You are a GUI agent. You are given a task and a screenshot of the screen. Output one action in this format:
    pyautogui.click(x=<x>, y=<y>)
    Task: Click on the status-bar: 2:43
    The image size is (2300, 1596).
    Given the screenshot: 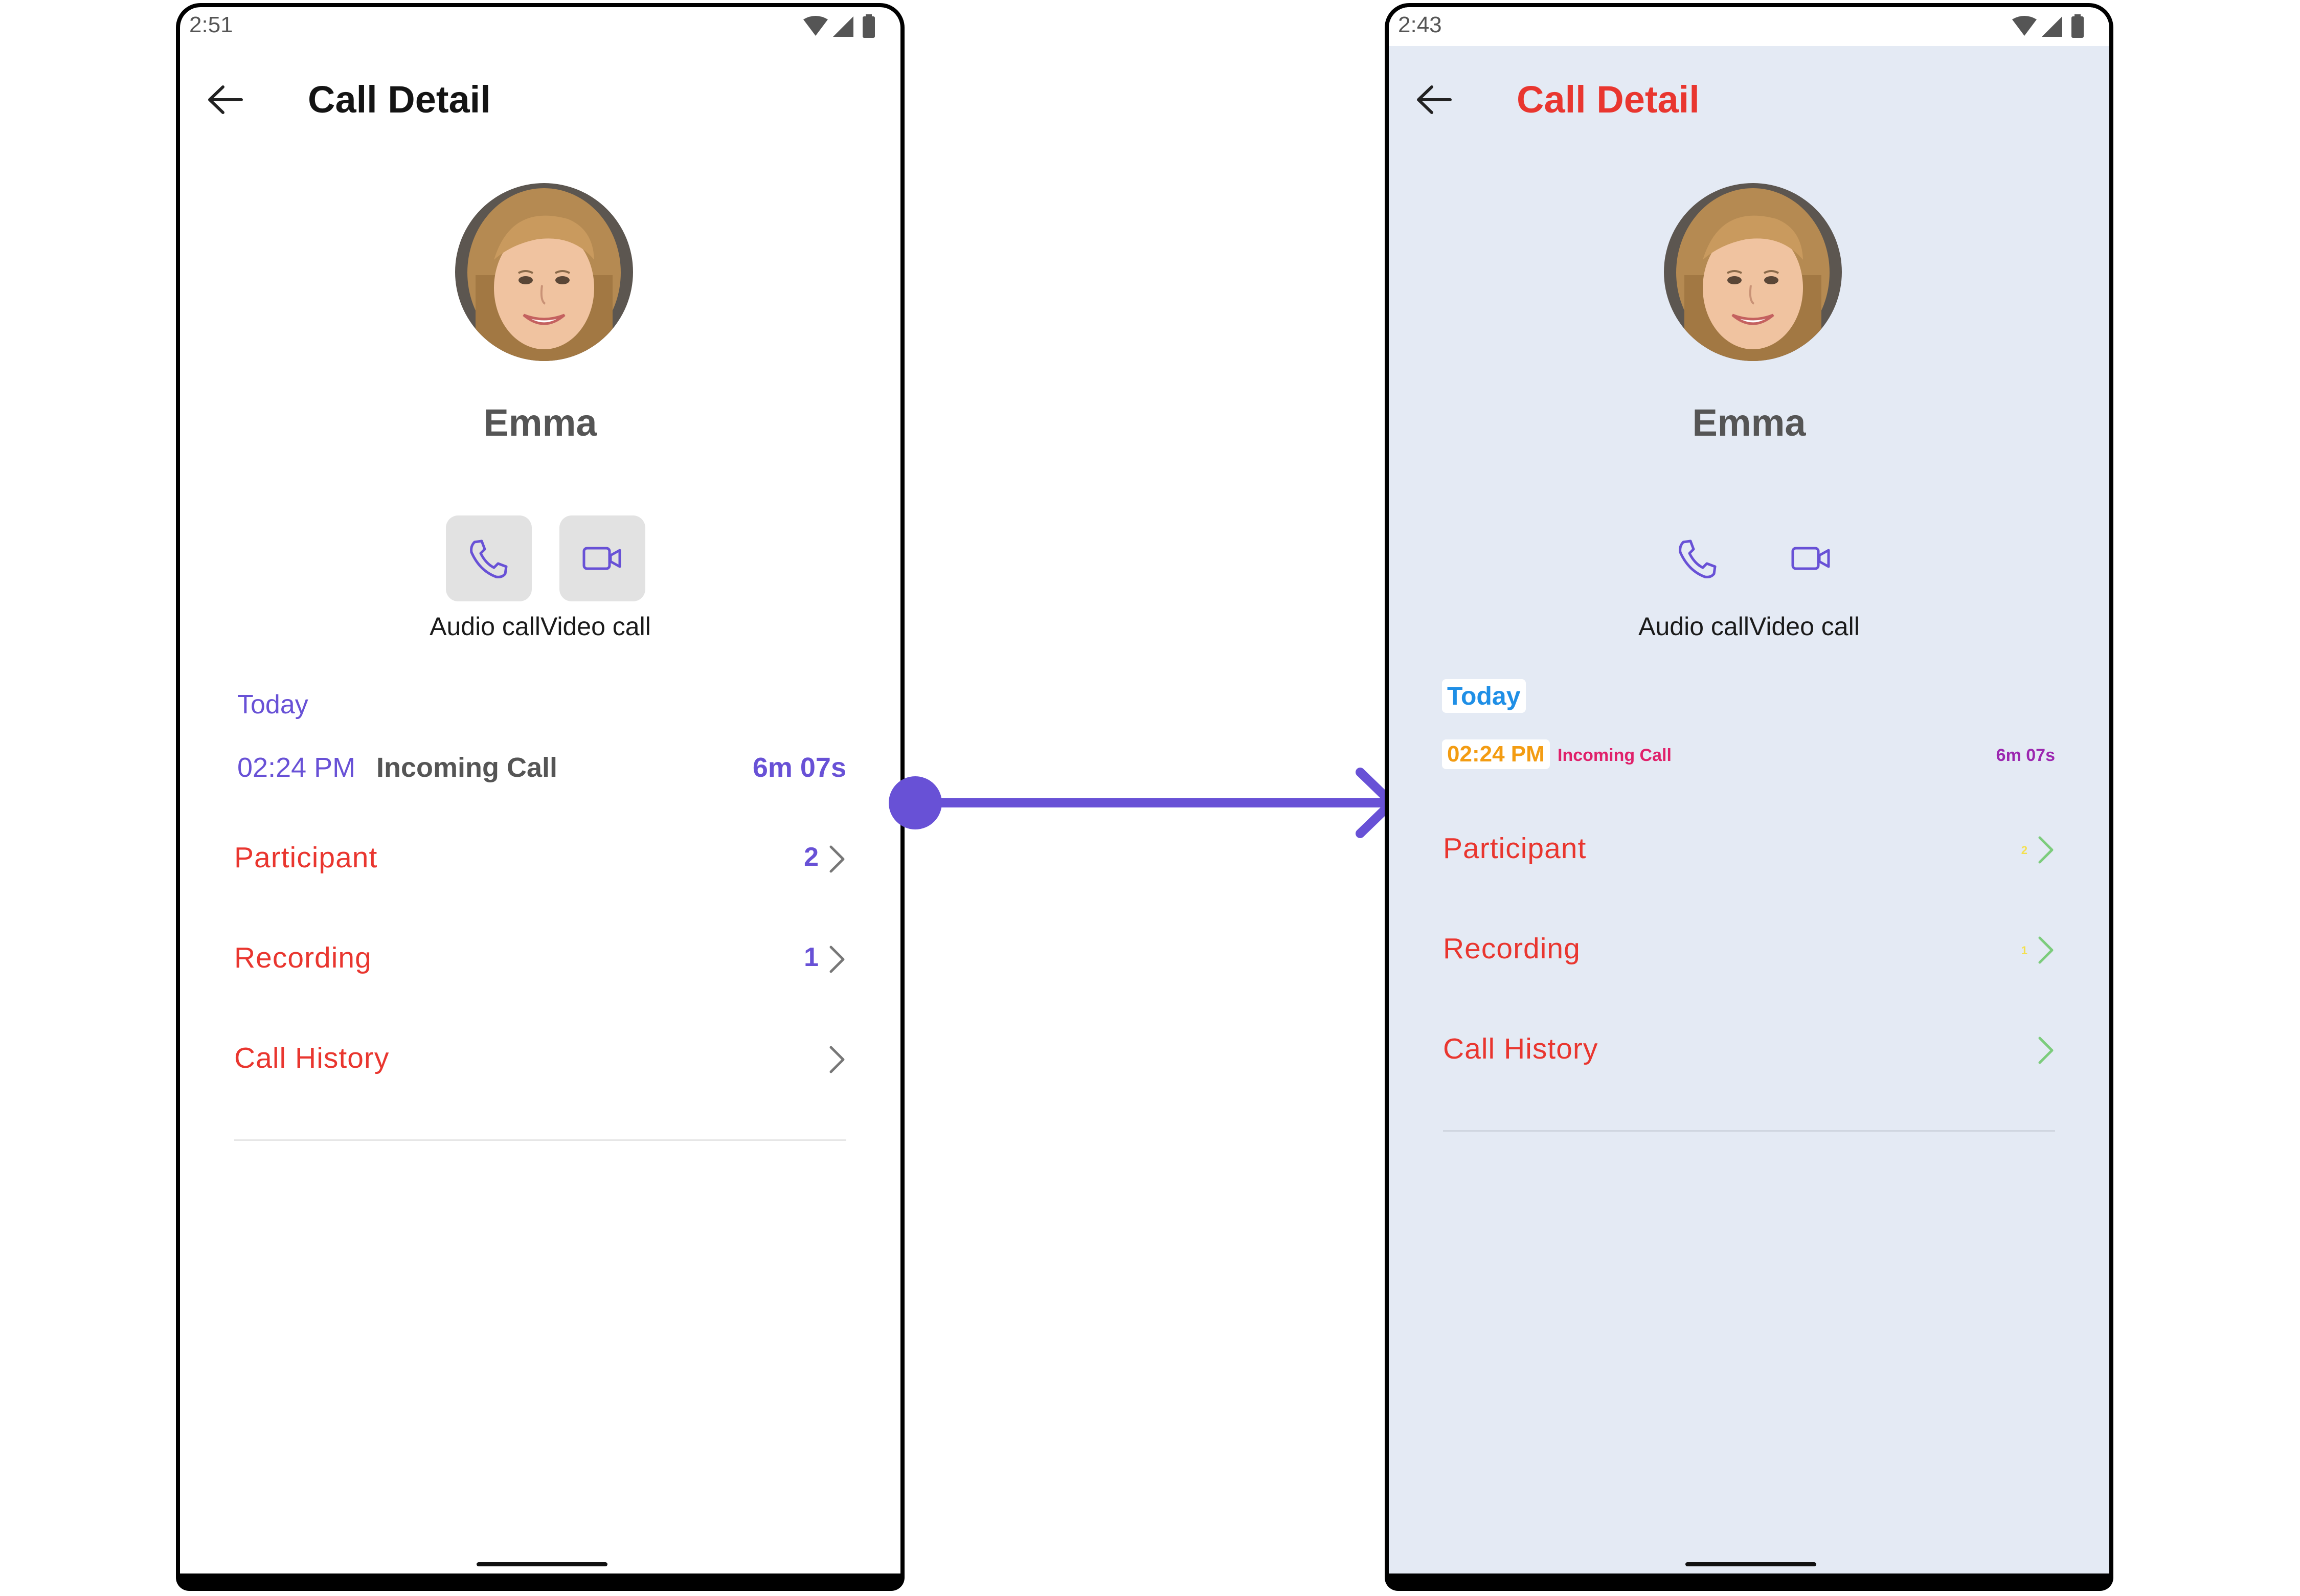 What is the action you would take?
    pyautogui.click(x=1749, y=27)
    